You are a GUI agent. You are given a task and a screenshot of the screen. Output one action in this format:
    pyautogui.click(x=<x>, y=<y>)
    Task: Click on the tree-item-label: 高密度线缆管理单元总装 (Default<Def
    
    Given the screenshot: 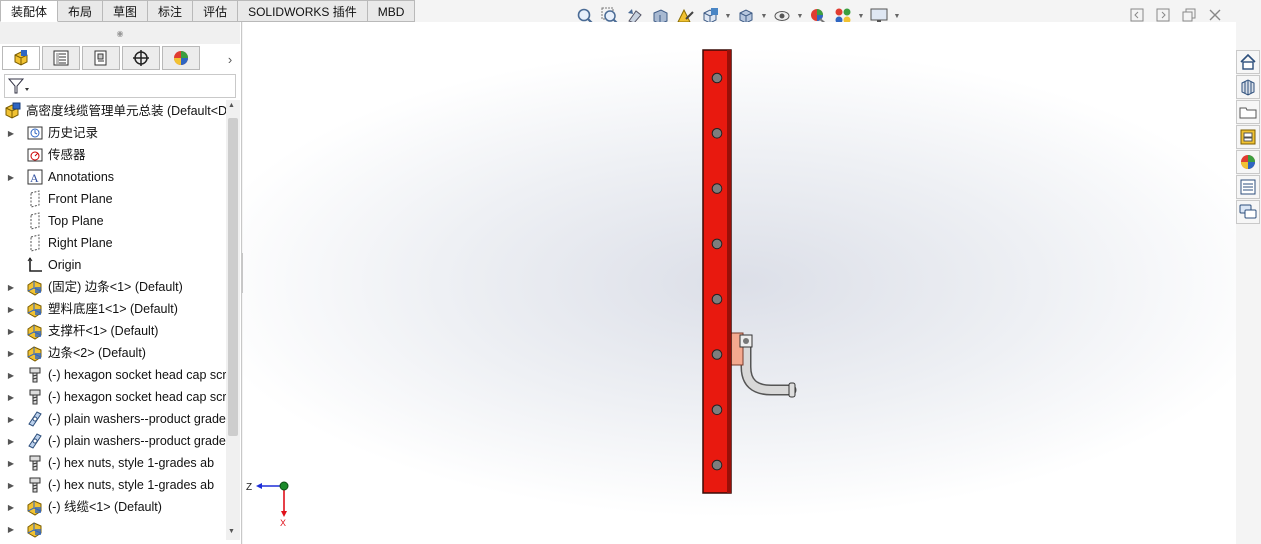 What is the action you would take?
    pyautogui.click(x=126, y=111)
    